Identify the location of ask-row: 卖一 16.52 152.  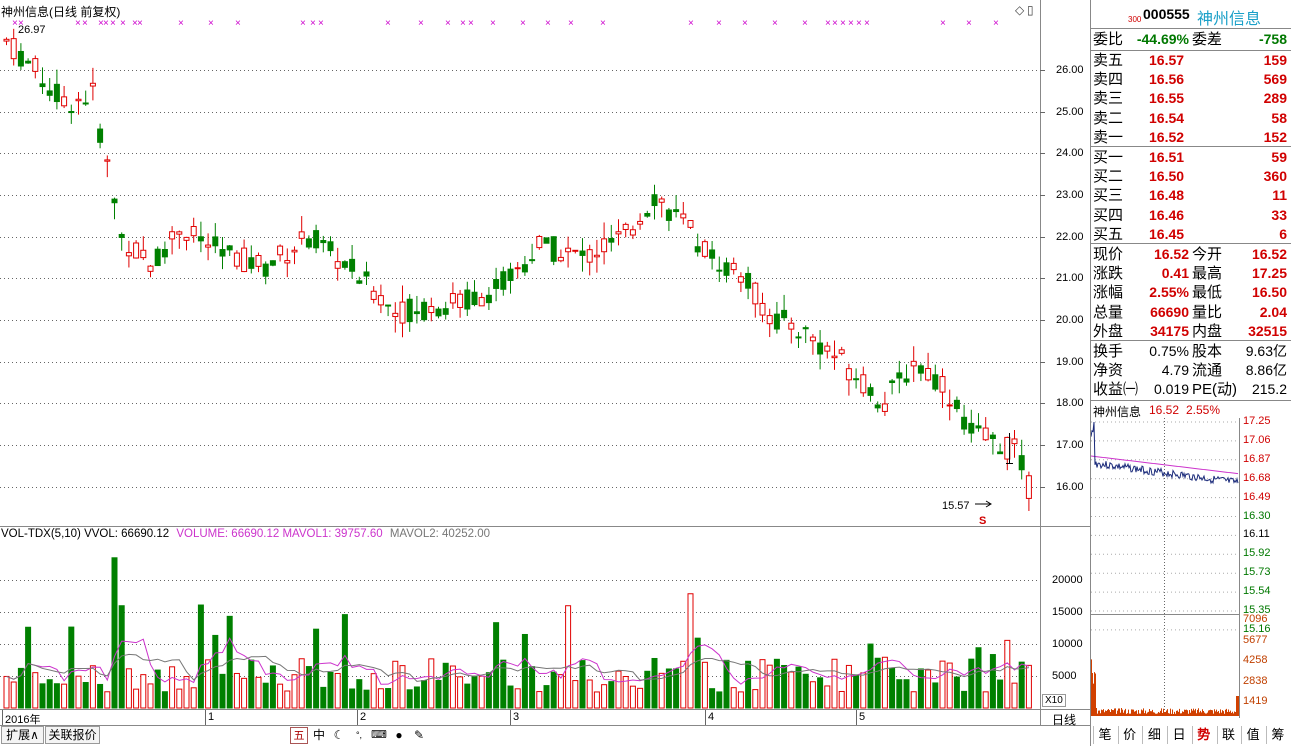
(1191, 137).